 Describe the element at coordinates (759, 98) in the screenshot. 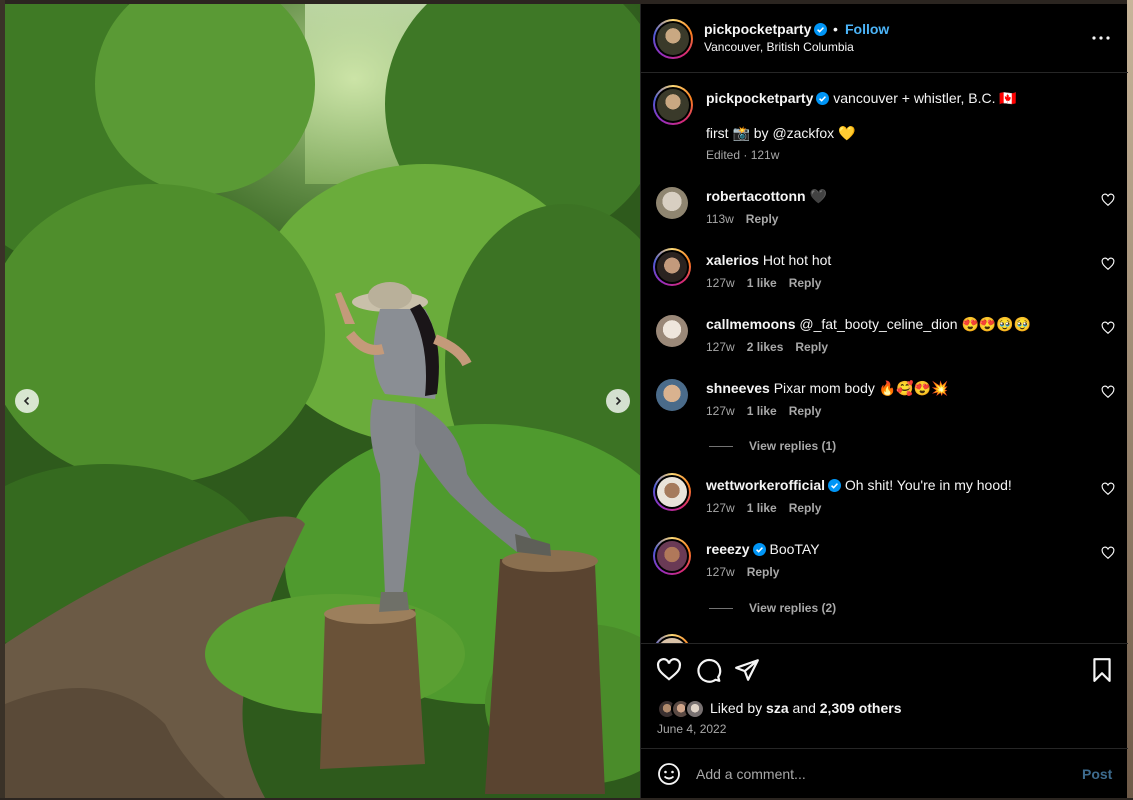

I see `caption-username: pickpocketparty` at that location.